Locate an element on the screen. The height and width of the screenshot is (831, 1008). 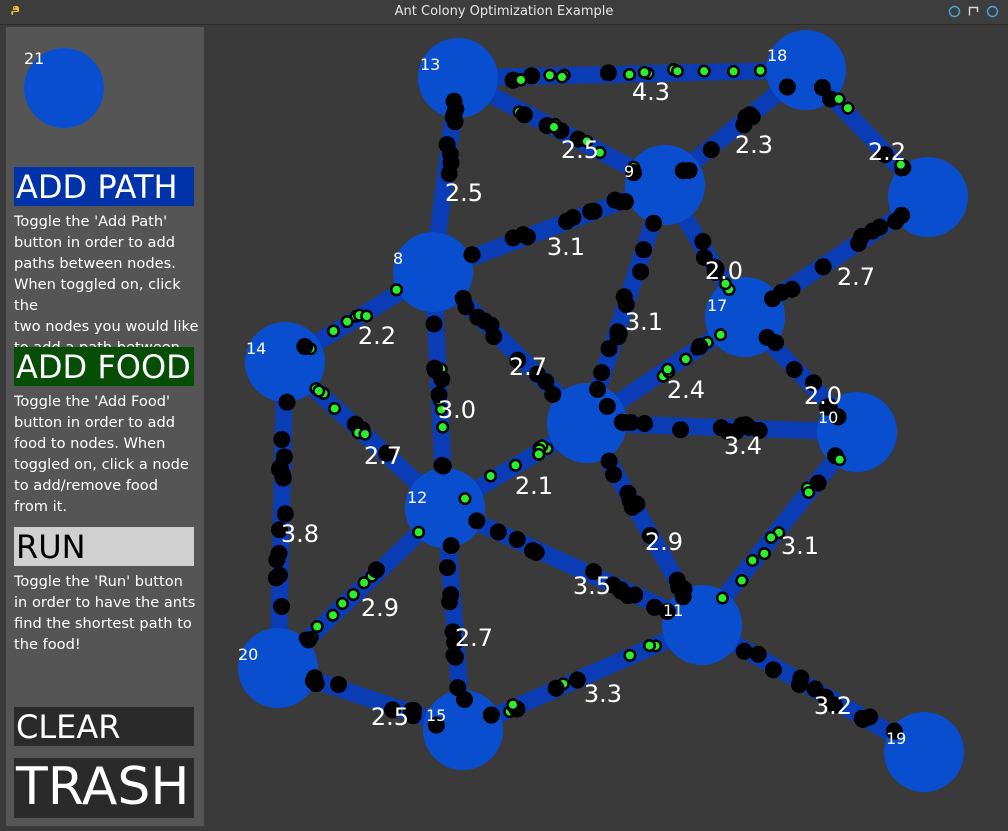
run-button: RUN is located at coordinates (104, 546).